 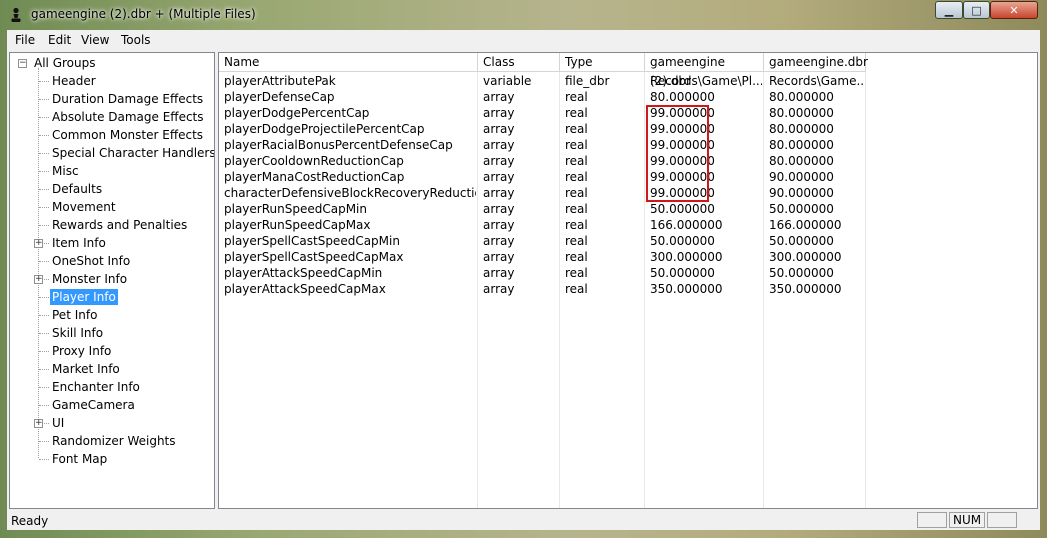 What do you see at coordinates (74, 315) in the screenshot?
I see `tree-item: Pet Info` at bounding box center [74, 315].